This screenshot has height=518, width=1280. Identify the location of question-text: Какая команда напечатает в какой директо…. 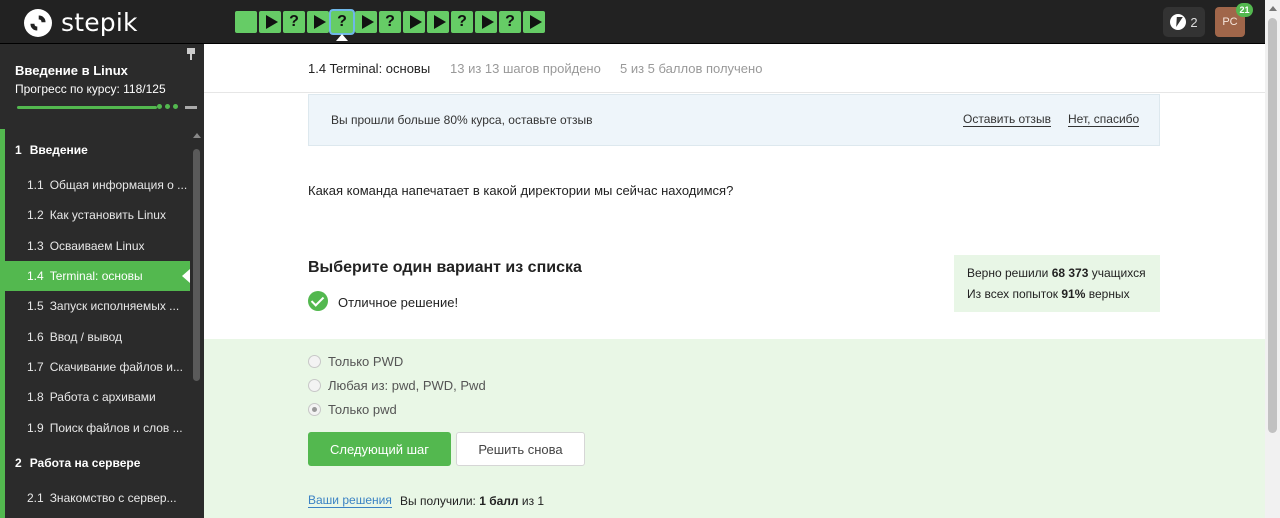
(521, 190).